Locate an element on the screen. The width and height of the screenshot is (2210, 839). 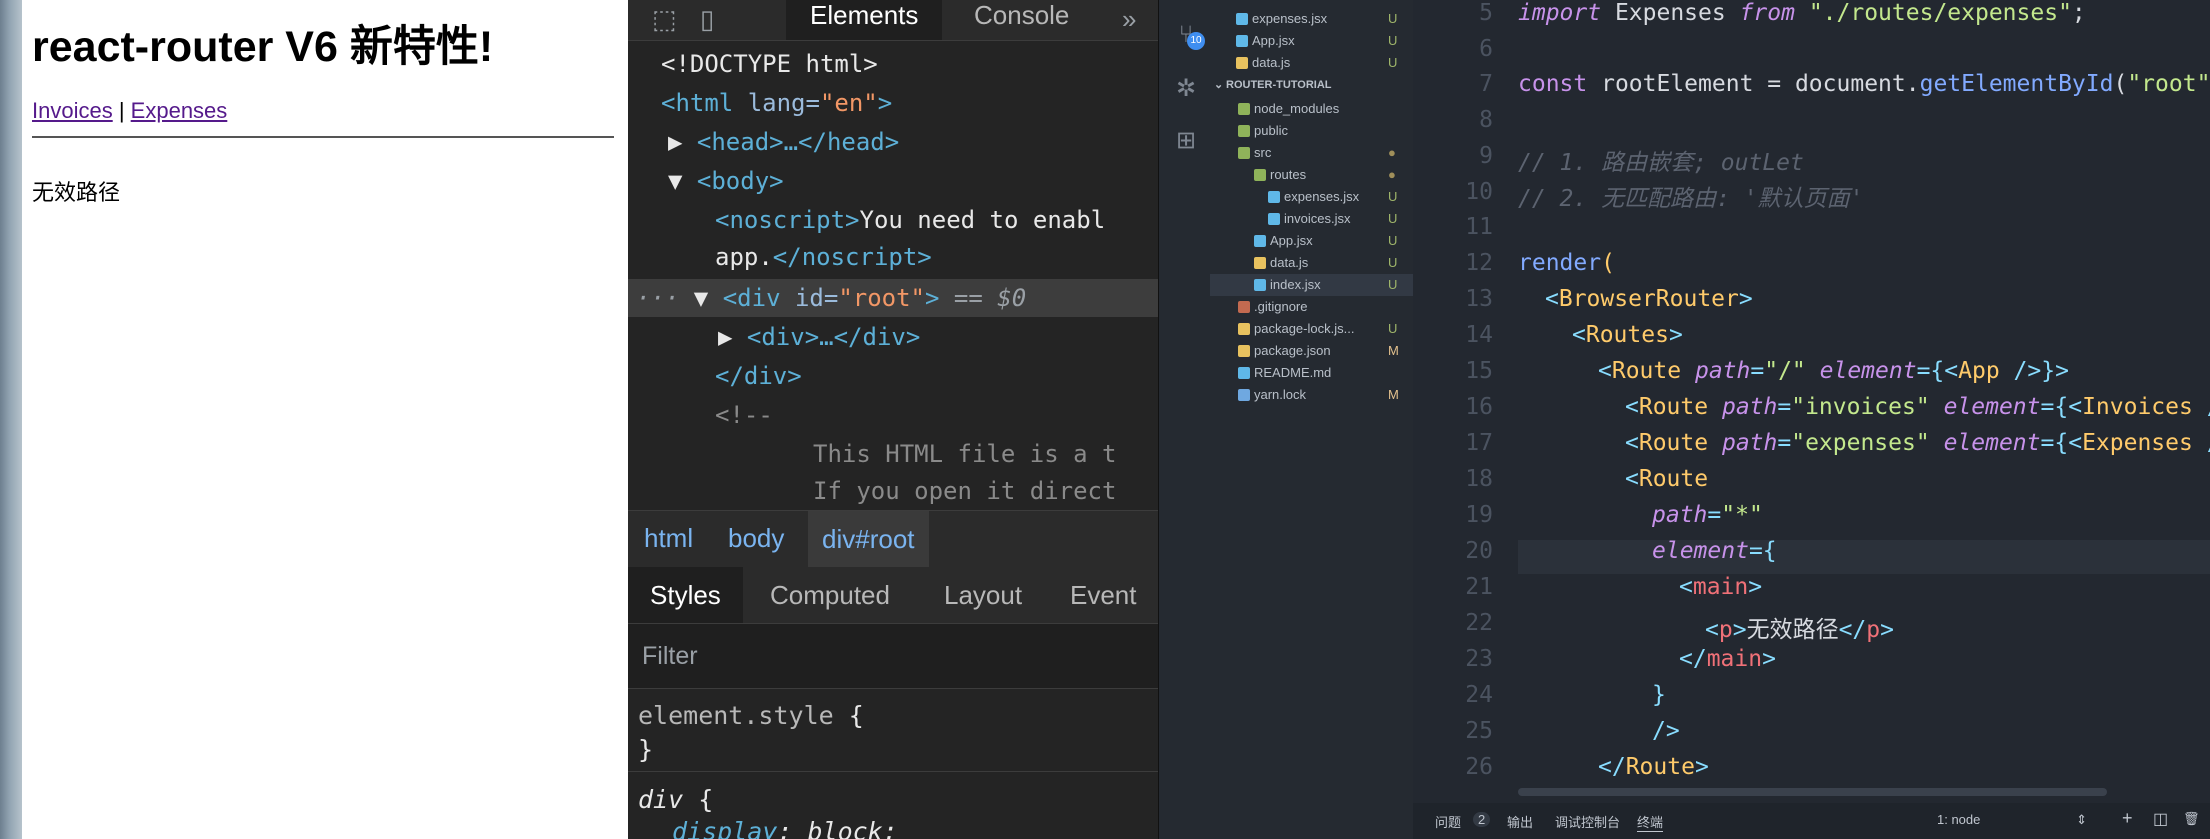
crumb-html: html is located at coordinates (668, 538).